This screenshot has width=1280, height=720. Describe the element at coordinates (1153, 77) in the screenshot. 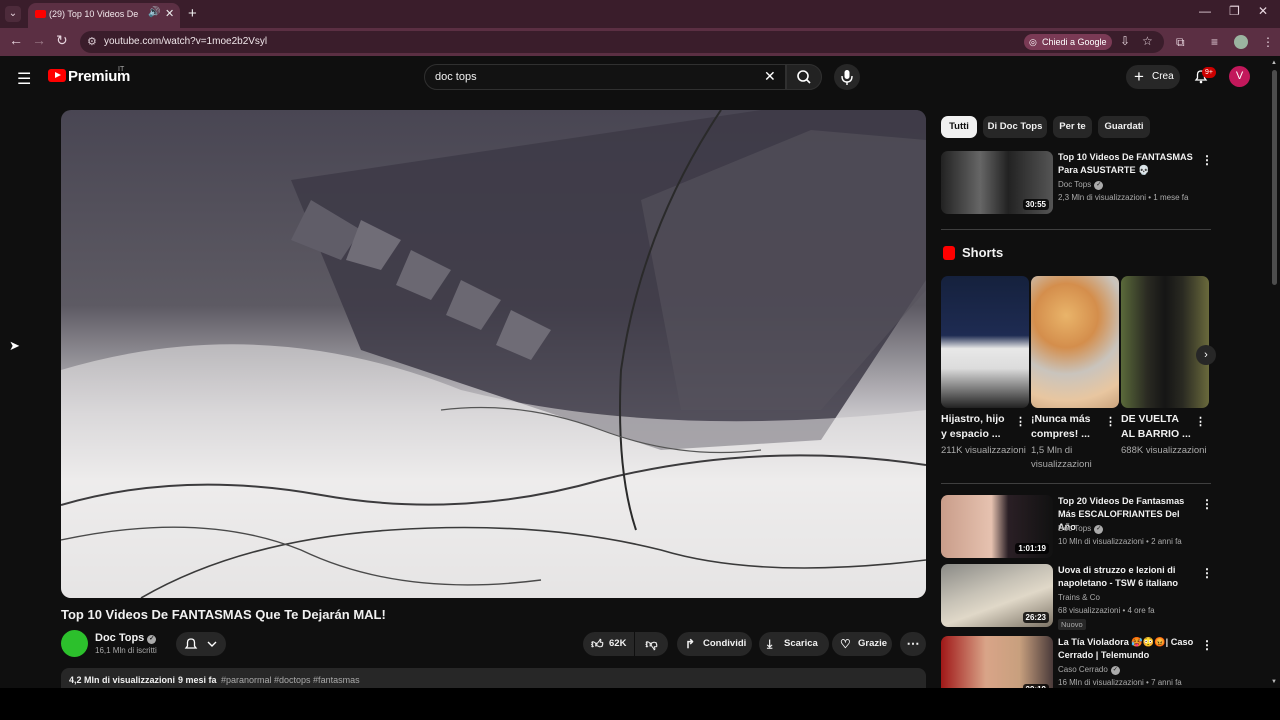

I see `create-button: + Crea` at that location.